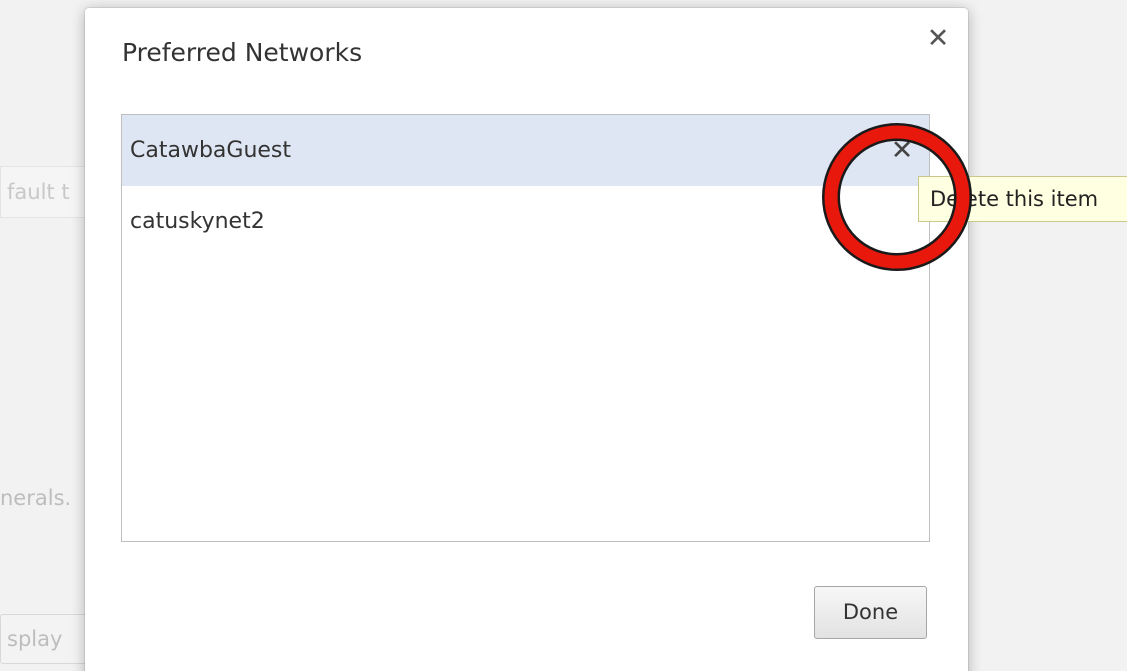 Image resolution: width=1127 pixels, height=671 pixels. I want to click on background-text: nerals., so click(36, 498).